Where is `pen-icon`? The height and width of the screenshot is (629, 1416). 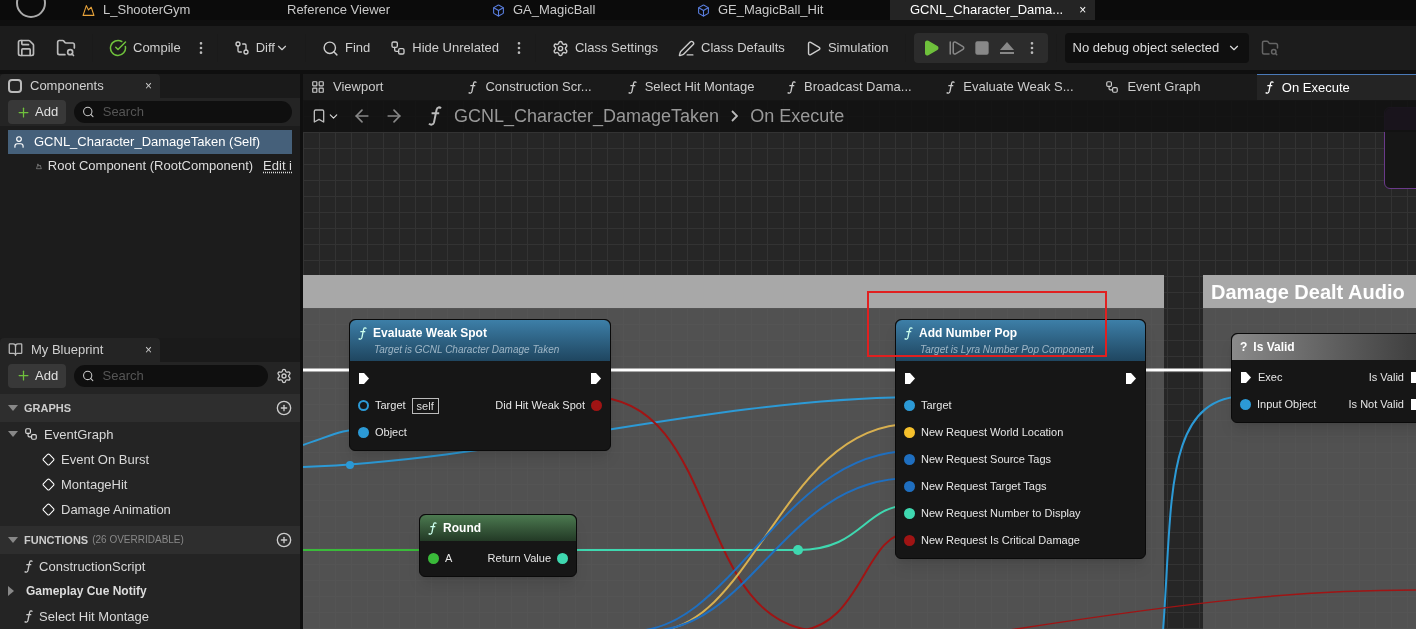 pen-icon is located at coordinates (687, 48).